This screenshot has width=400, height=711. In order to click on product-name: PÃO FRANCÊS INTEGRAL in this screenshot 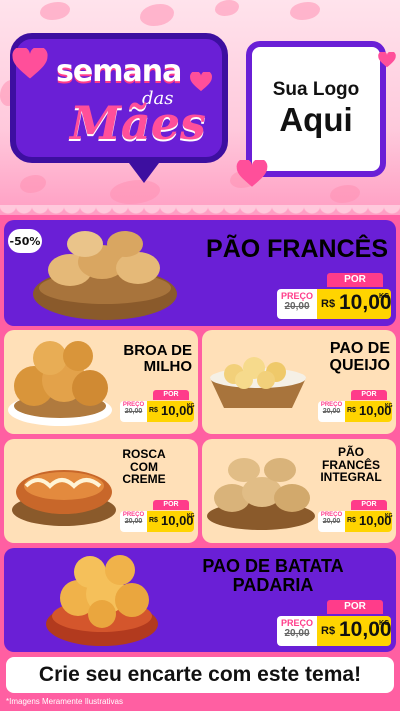, I will do `click(351, 465)`.